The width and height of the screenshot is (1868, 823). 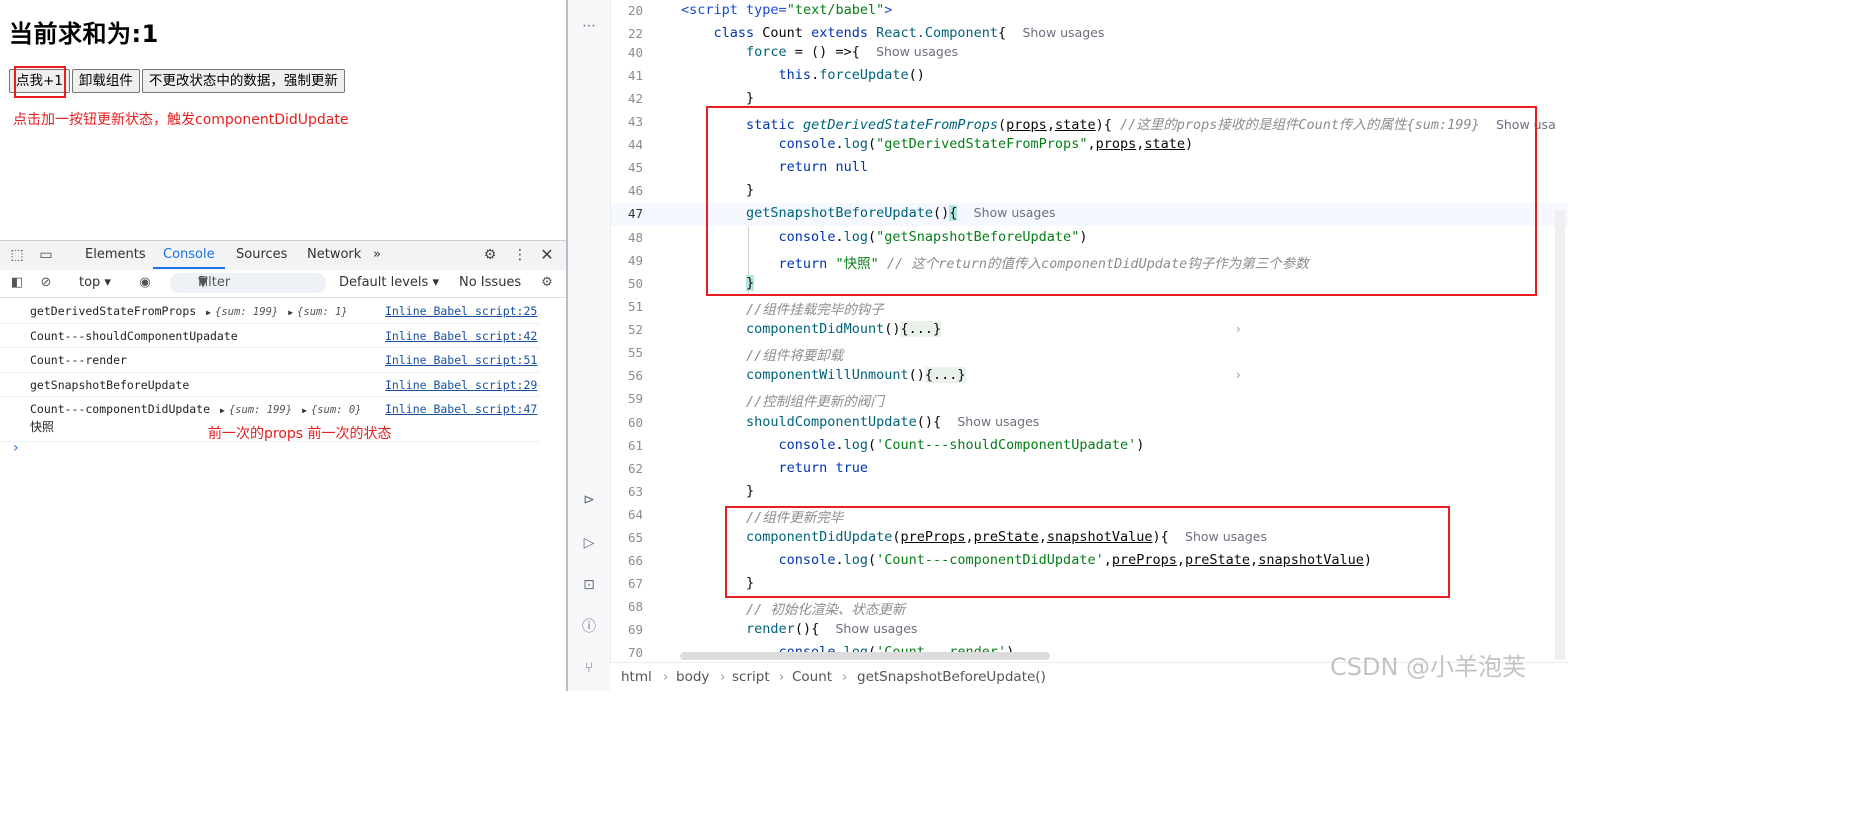 I want to click on git-icon: ⑂, so click(x=589, y=668).